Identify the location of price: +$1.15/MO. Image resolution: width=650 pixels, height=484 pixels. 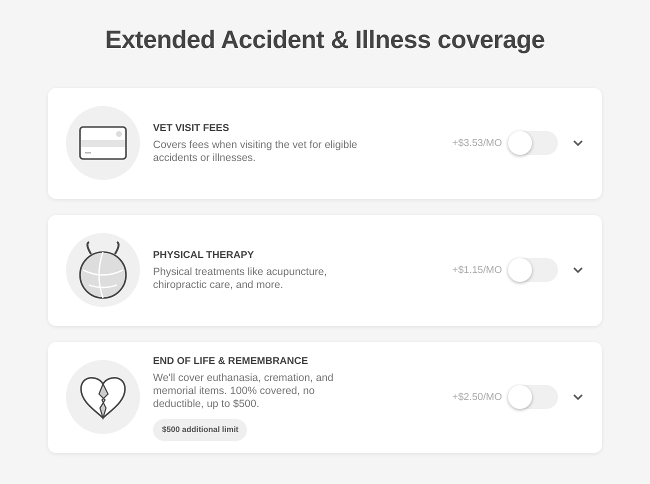
(476, 271).